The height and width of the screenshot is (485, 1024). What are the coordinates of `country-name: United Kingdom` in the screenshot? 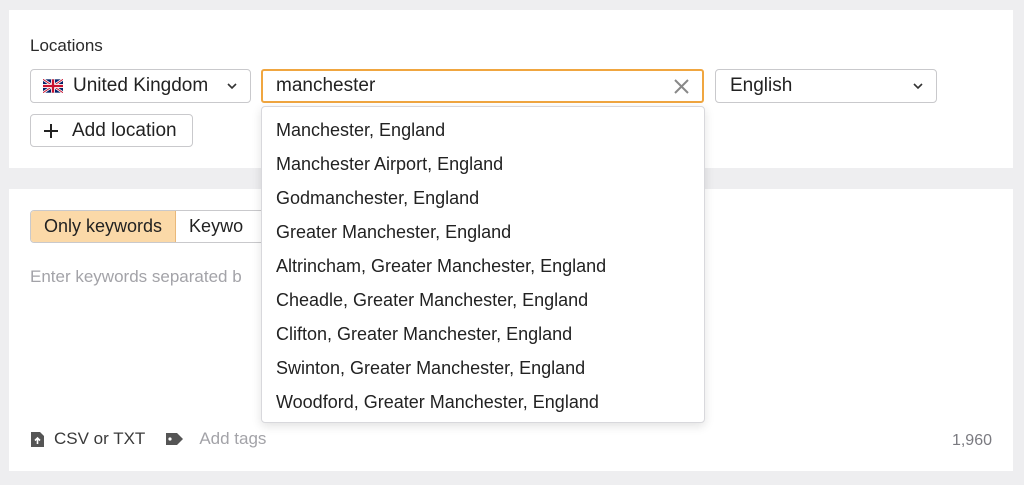 It's located at (141, 85).